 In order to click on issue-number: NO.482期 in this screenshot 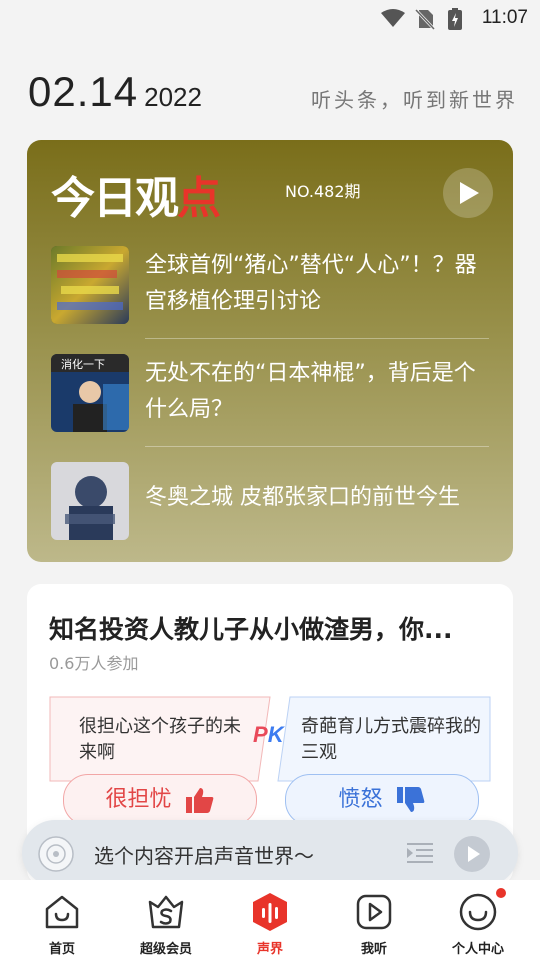, I will do `click(323, 191)`.